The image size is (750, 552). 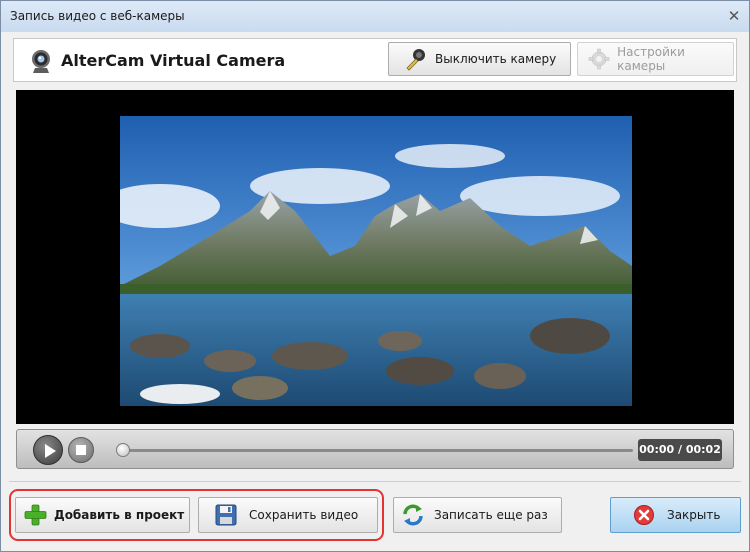 I want to click on camera-header: AlterCam Virtual Camera Выключить камеру, so click(x=375, y=60).